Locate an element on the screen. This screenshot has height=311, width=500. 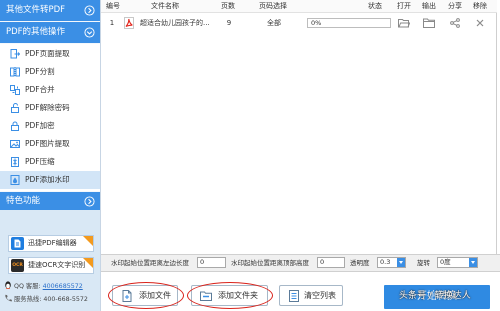
sidebar-item-encrypt: PDF加密 is located at coordinates (50, 126).